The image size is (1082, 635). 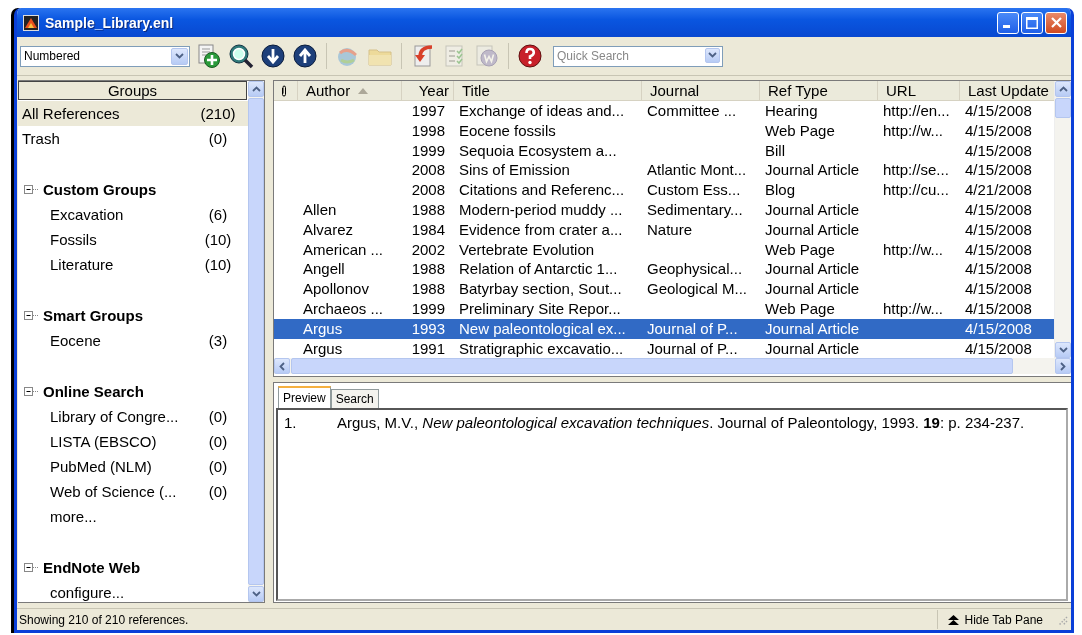 I want to click on double-up-arrow-icon, so click(x=954, y=619).